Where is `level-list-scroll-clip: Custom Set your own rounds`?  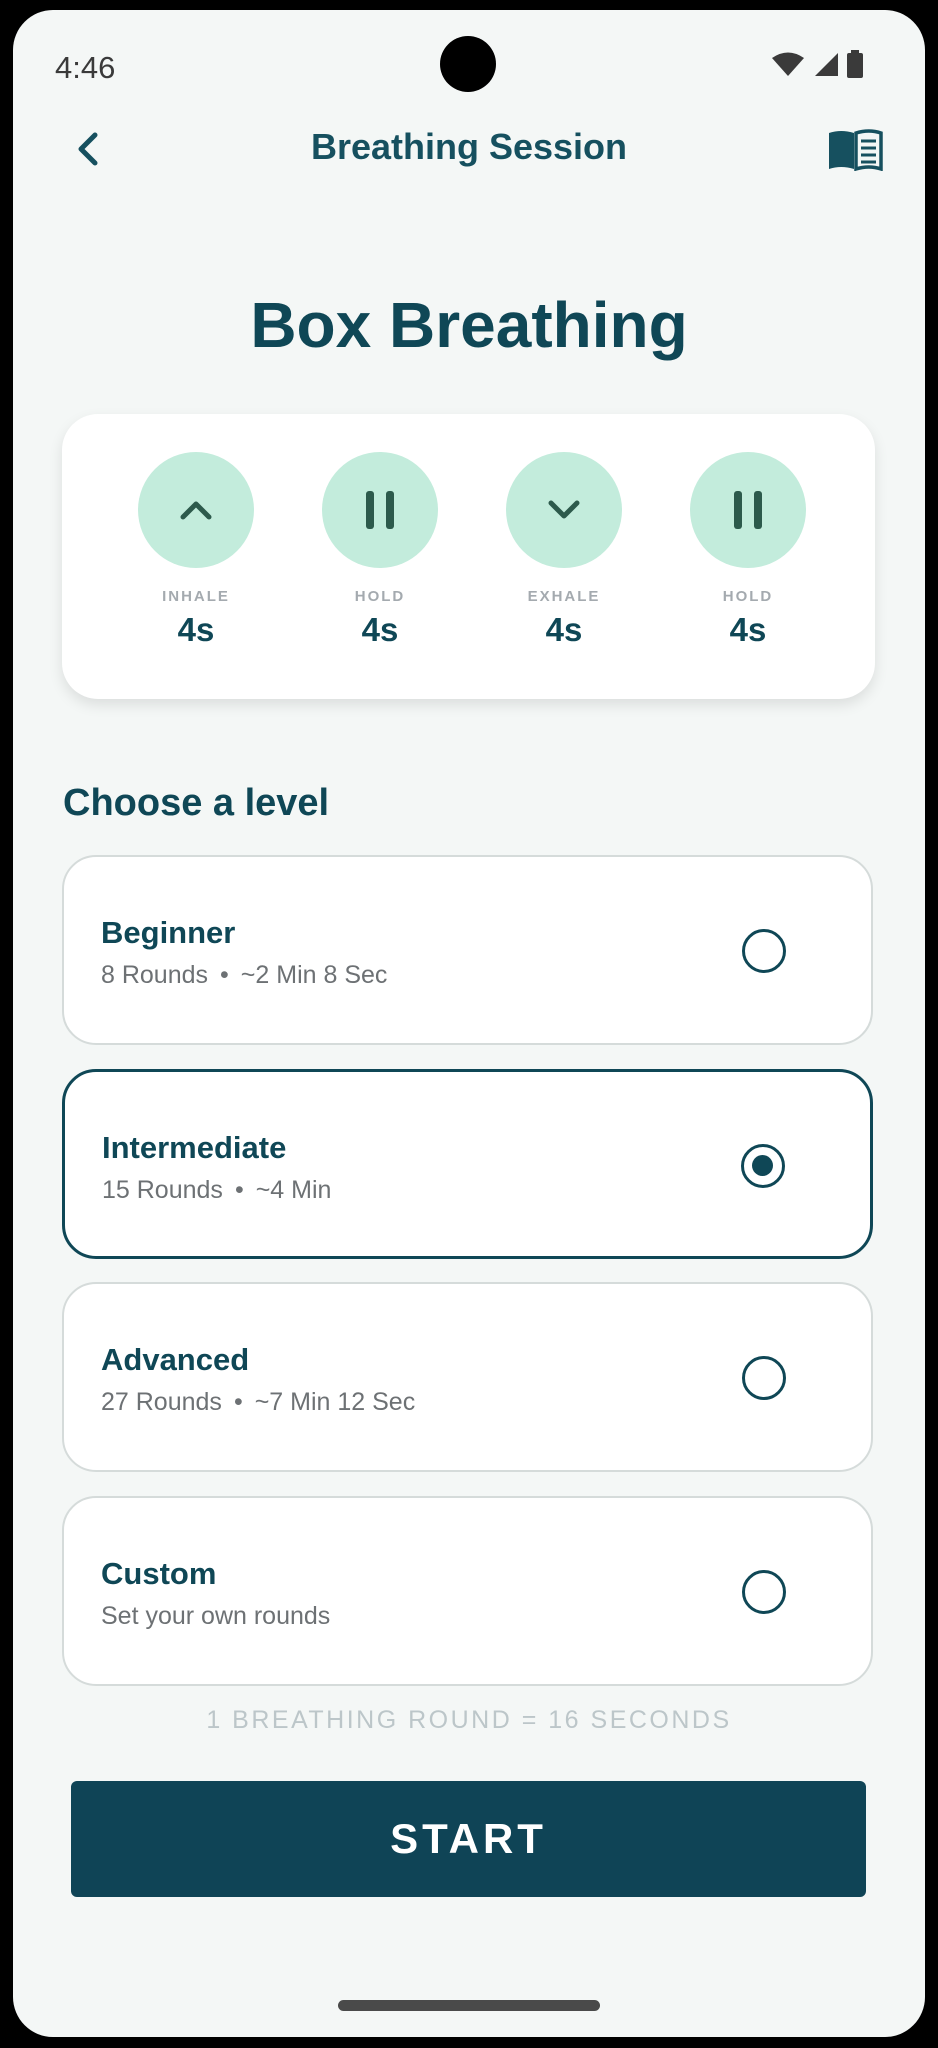 level-list-scroll-clip: Custom Set your own rounds is located at coordinates (469, 1590).